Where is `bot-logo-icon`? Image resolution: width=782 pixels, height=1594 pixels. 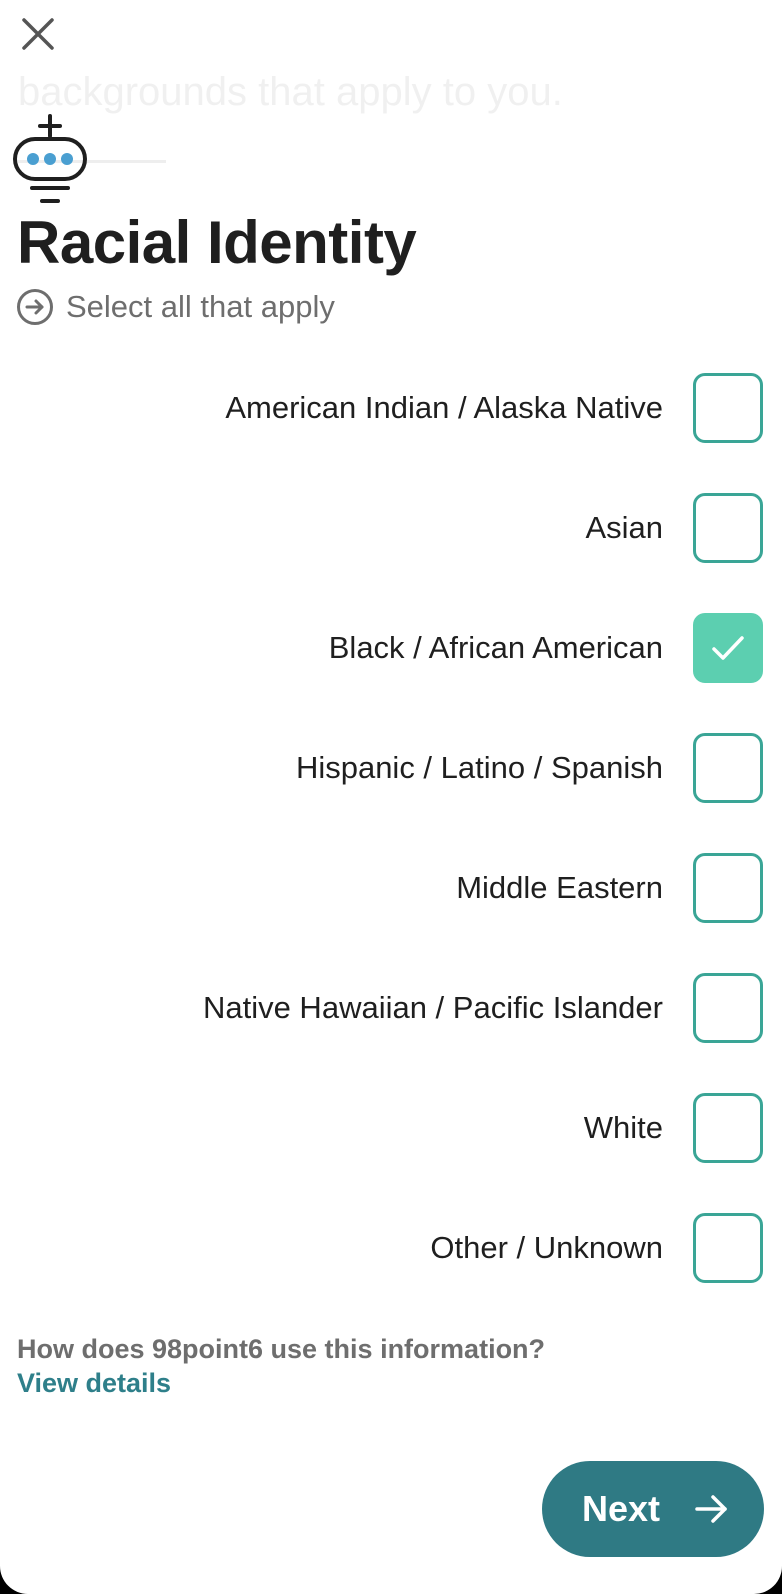 bot-logo-icon is located at coordinates (50, 158).